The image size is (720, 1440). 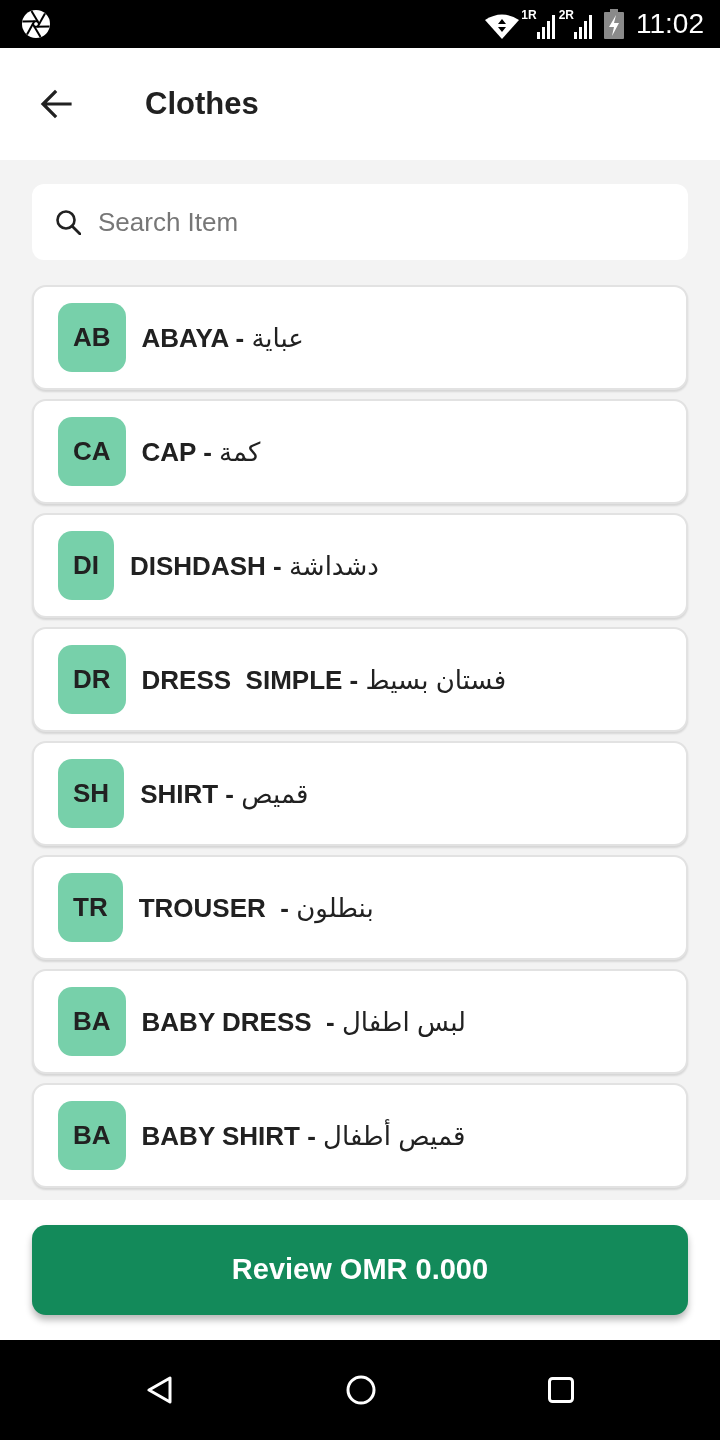 What do you see at coordinates (670, 24) in the screenshot?
I see `clock-time: 11:02` at bounding box center [670, 24].